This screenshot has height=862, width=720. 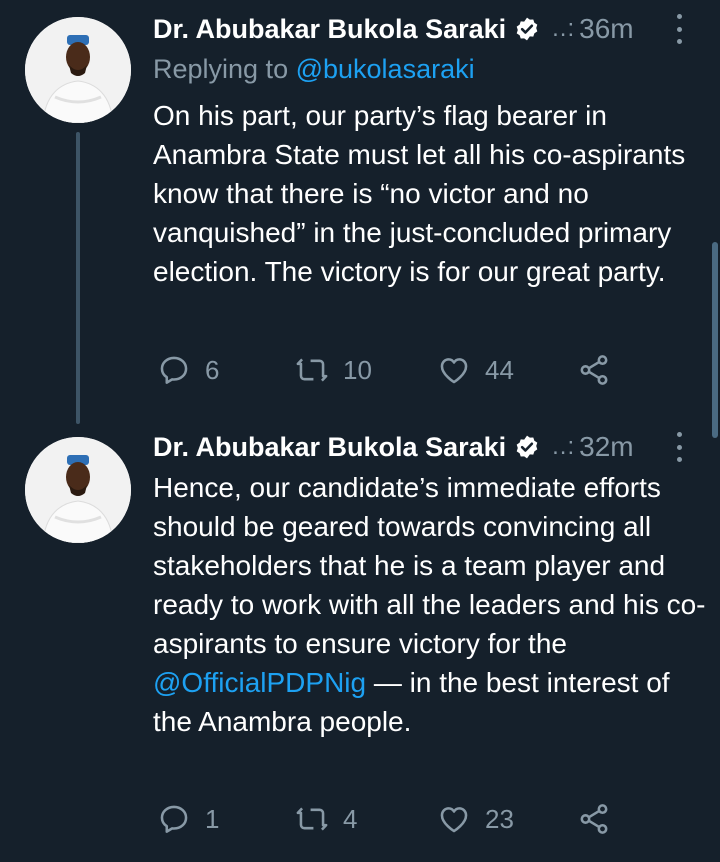 What do you see at coordinates (606, 447) in the screenshot?
I see `timestamp: 32m` at bounding box center [606, 447].